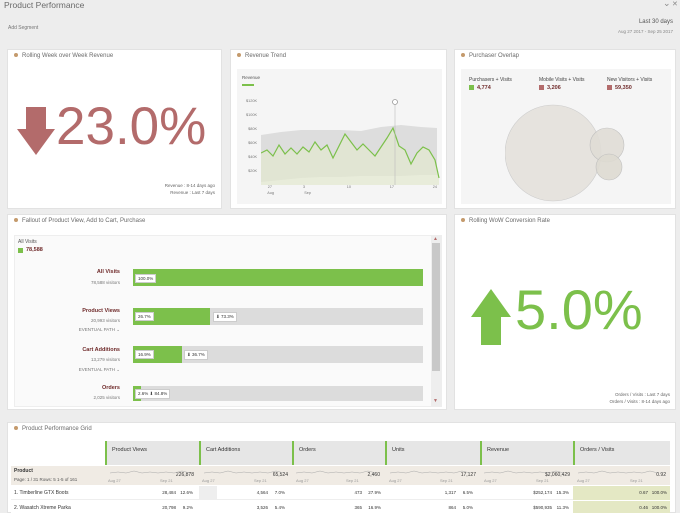 This screenshot has height=513, width=680. Describe the element at coordinates (350, 142) in the screenshot. I see `revenue-trend-line` at that location.